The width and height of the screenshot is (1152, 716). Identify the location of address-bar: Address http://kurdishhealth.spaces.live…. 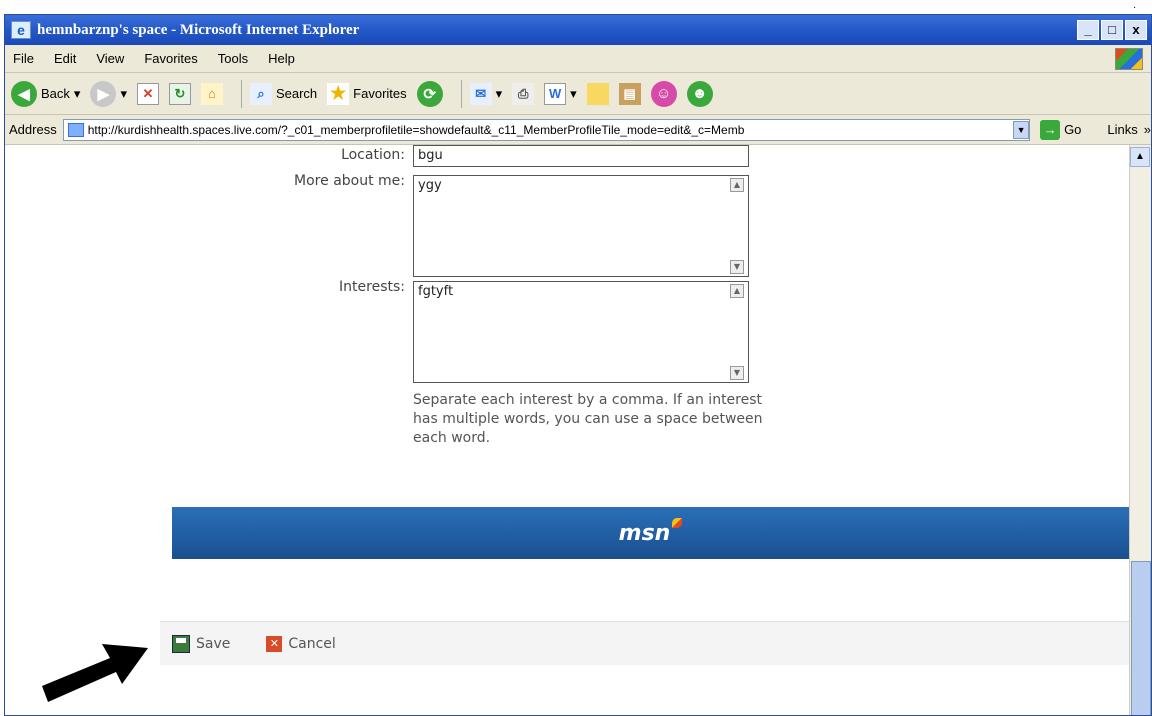
(578, 130).